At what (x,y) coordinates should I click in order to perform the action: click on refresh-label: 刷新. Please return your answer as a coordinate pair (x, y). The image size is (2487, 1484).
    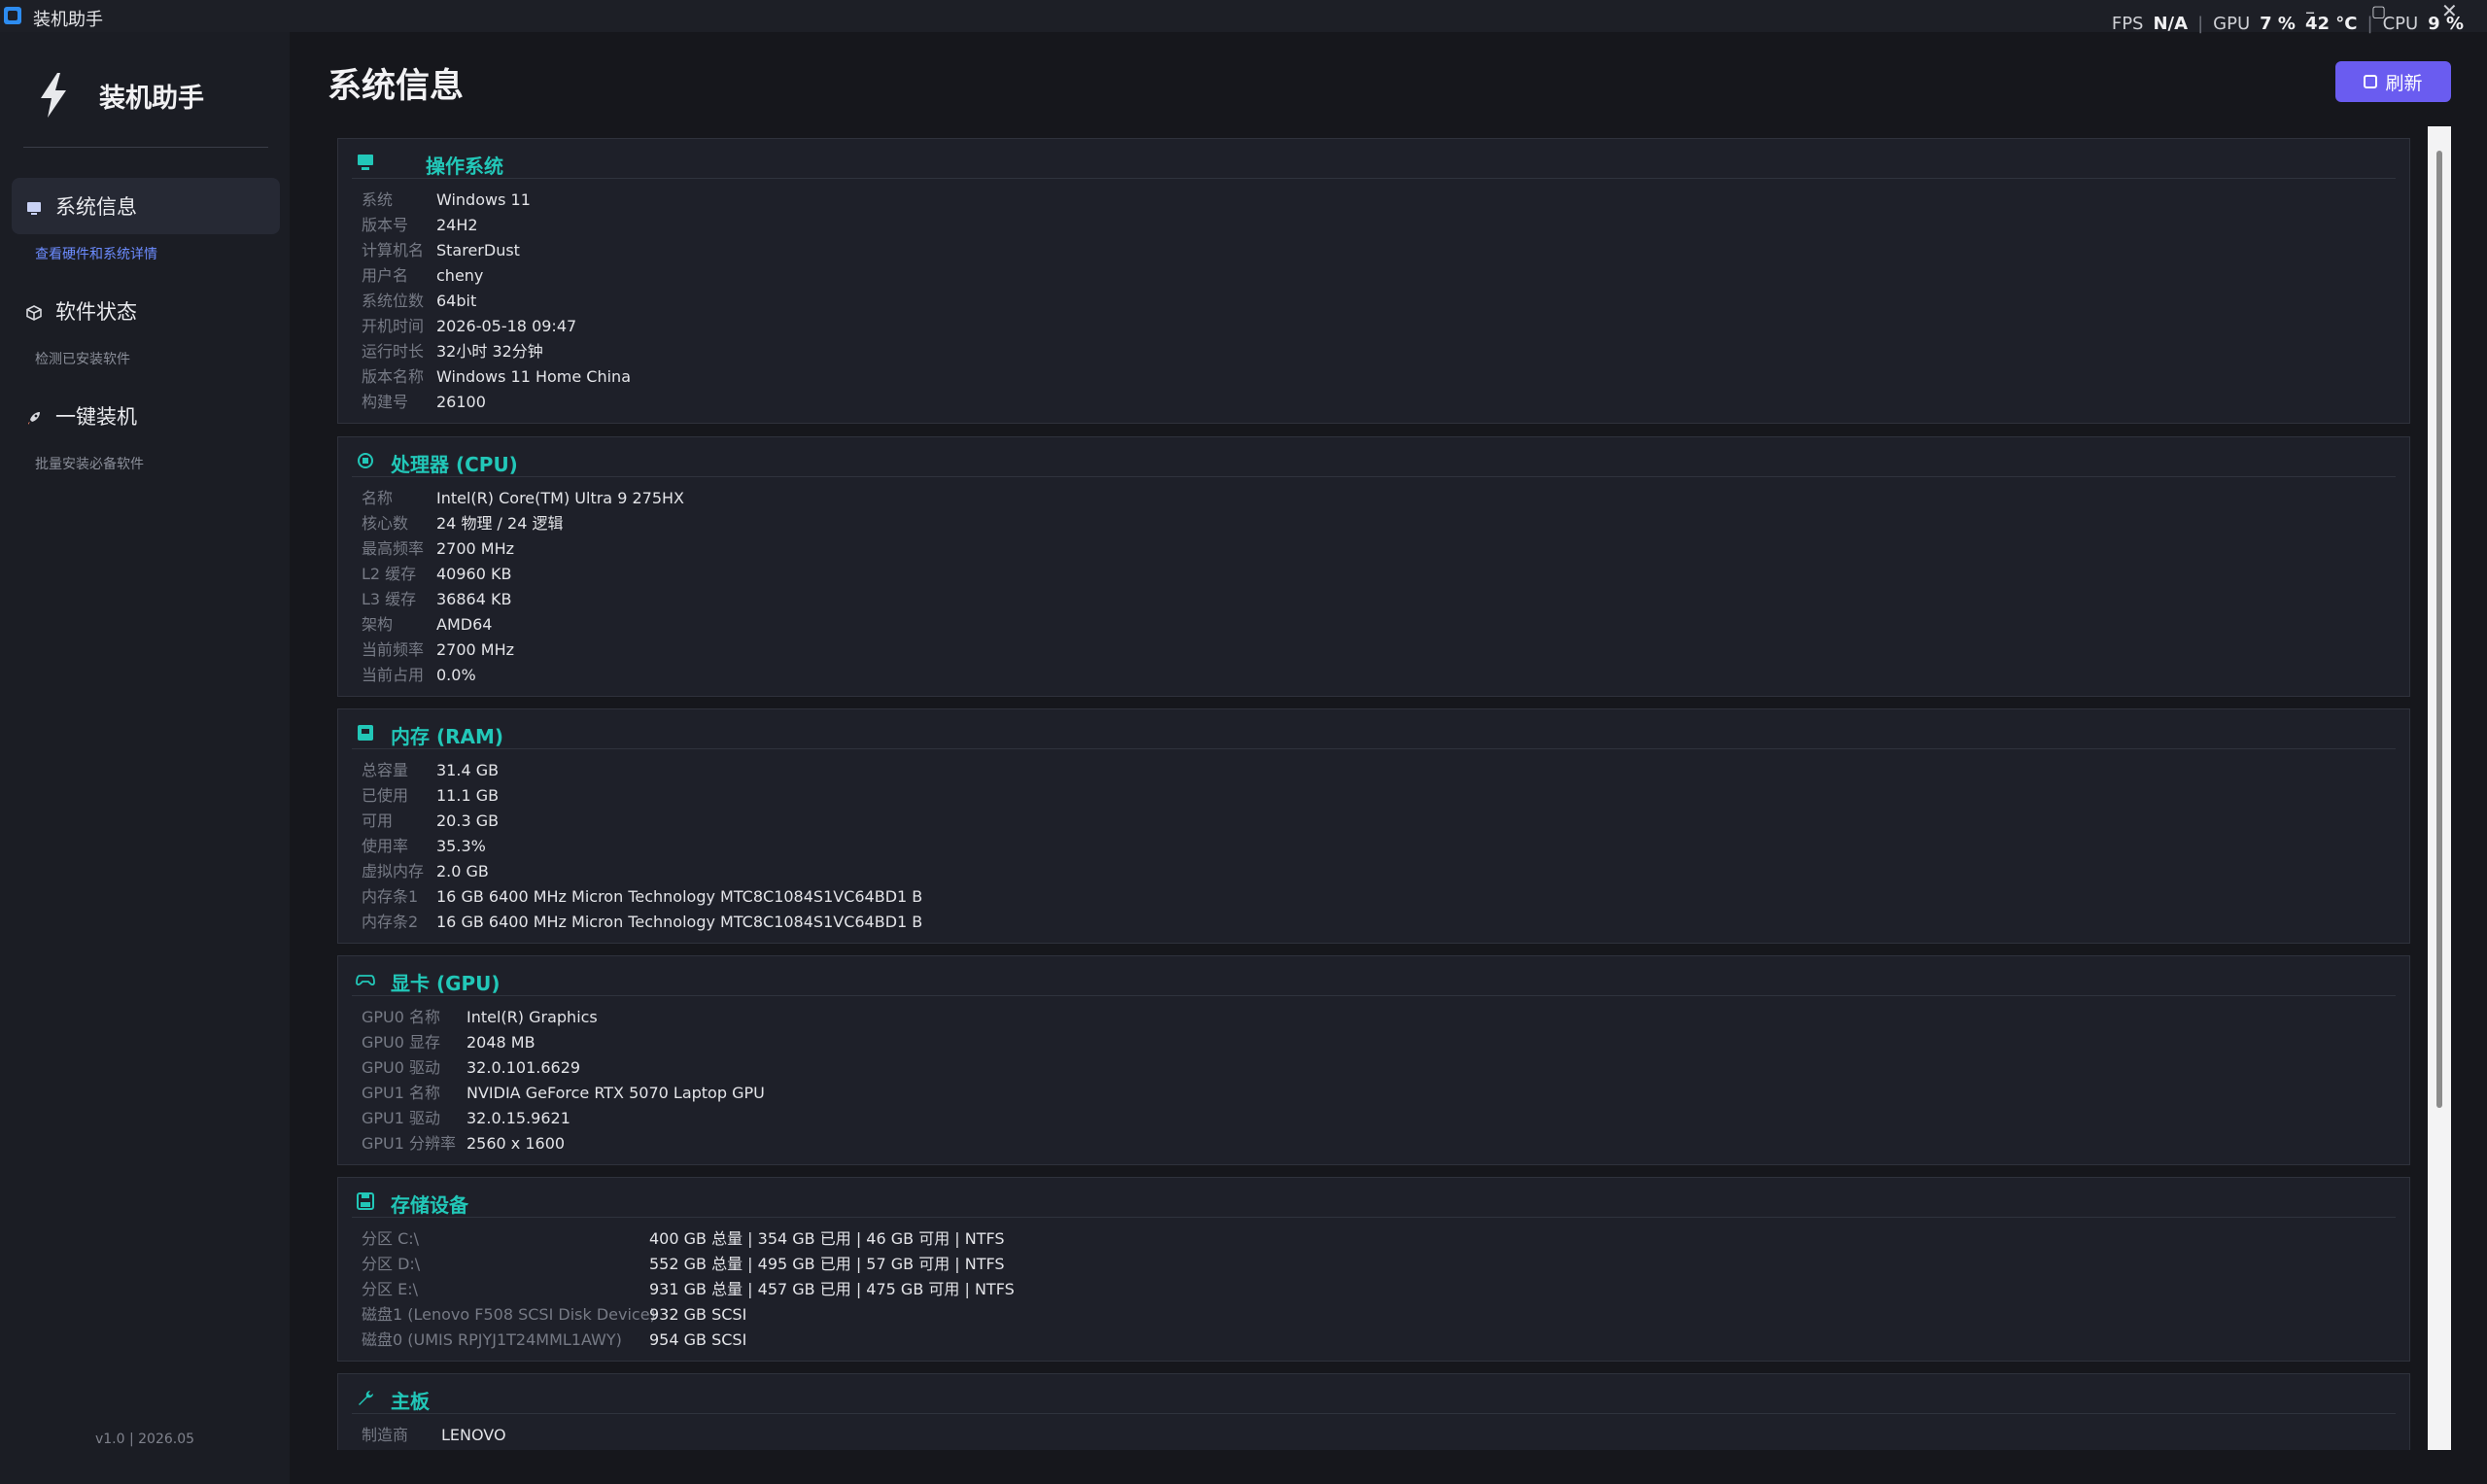
    Looking at the image, I should click on (2404, 83).